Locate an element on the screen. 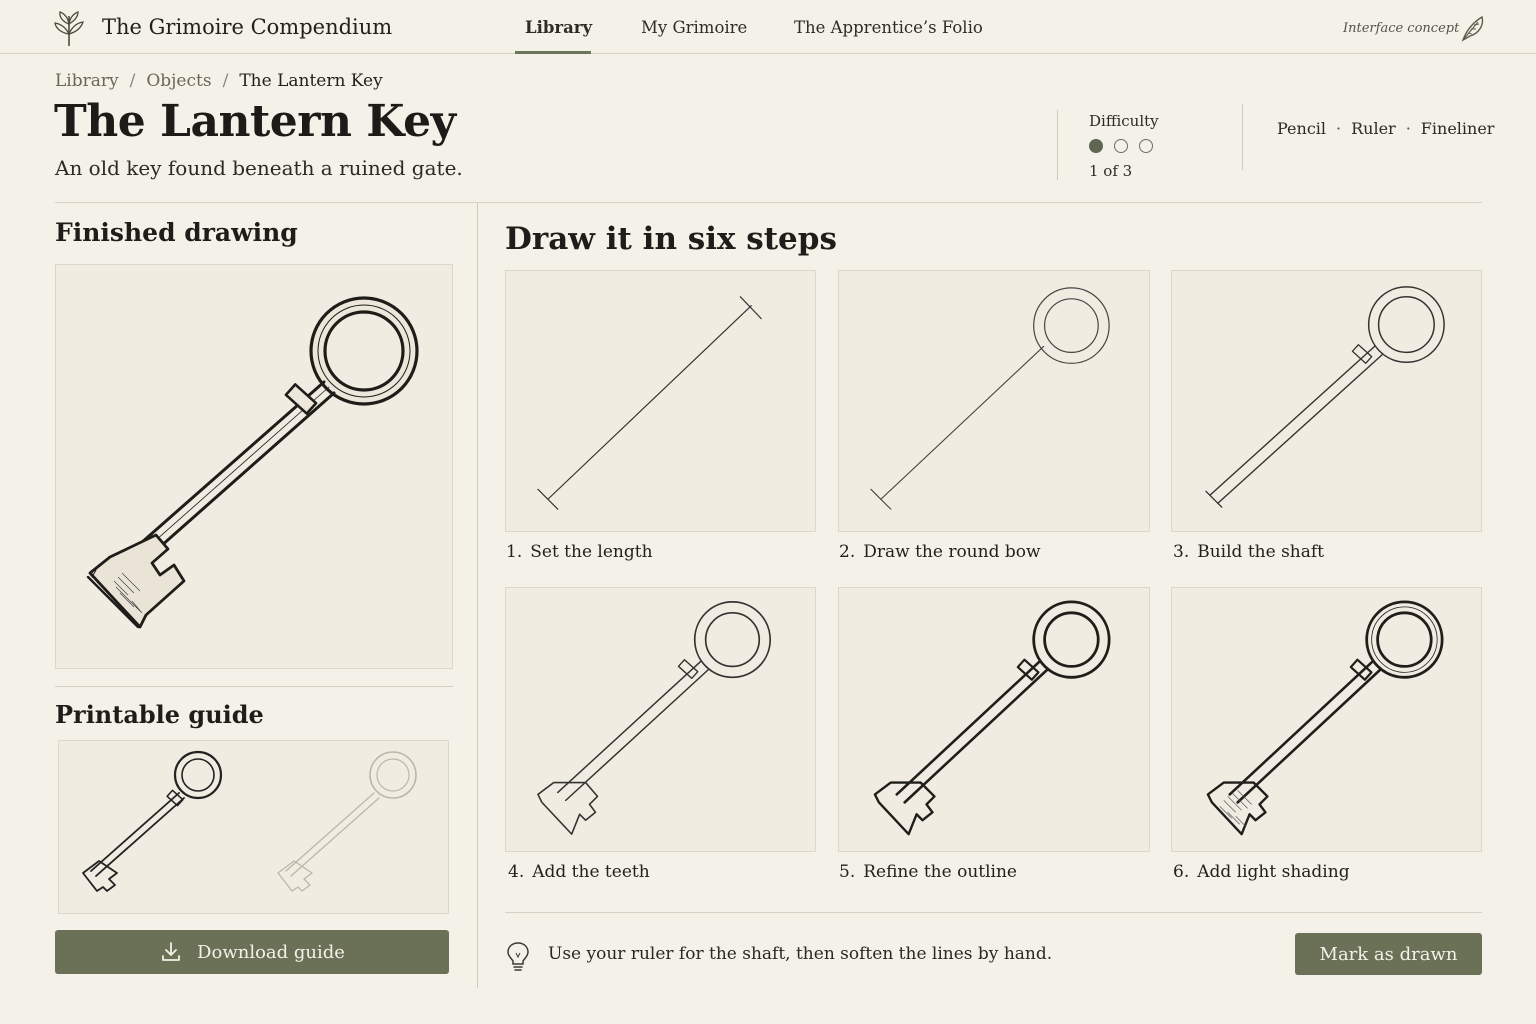  step-number: 4. is located at coordinates (516, 872).